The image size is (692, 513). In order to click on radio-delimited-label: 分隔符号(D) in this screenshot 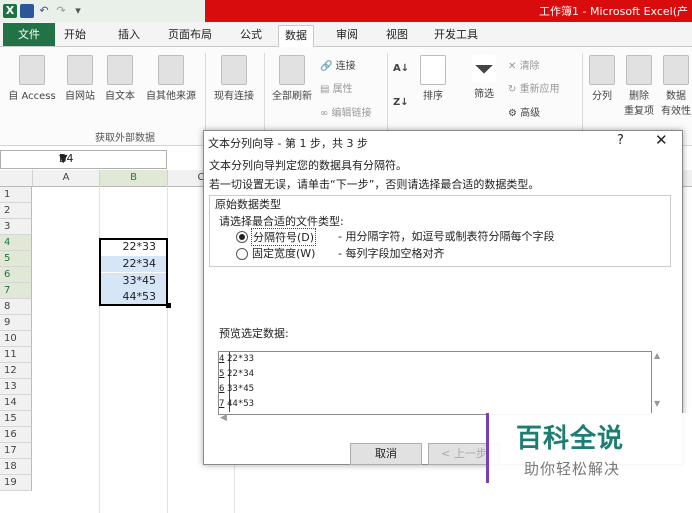, I will do `click(284, 237)`.